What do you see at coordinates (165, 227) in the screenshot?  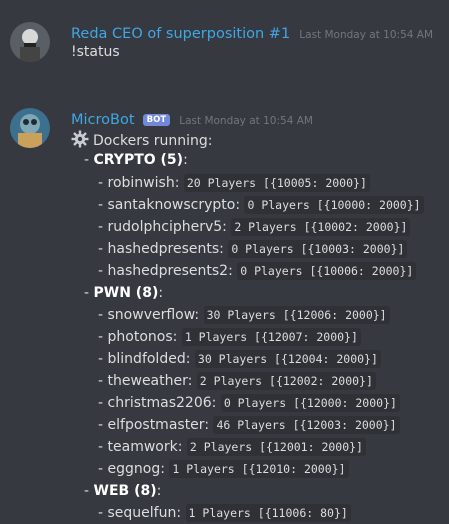 I see `item-name: rudolphcipherv5` at bounding box center [165, 227].